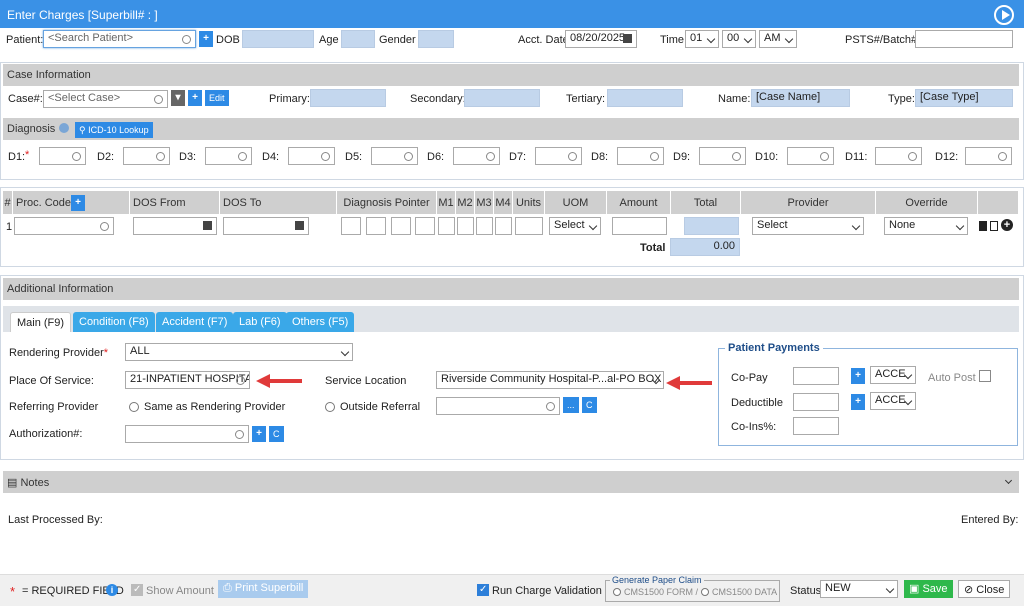  What do you see at coordinates (639, 202) in the screenshot?
I see `col-header-amount: Amount` at bounding box center [639, 202].